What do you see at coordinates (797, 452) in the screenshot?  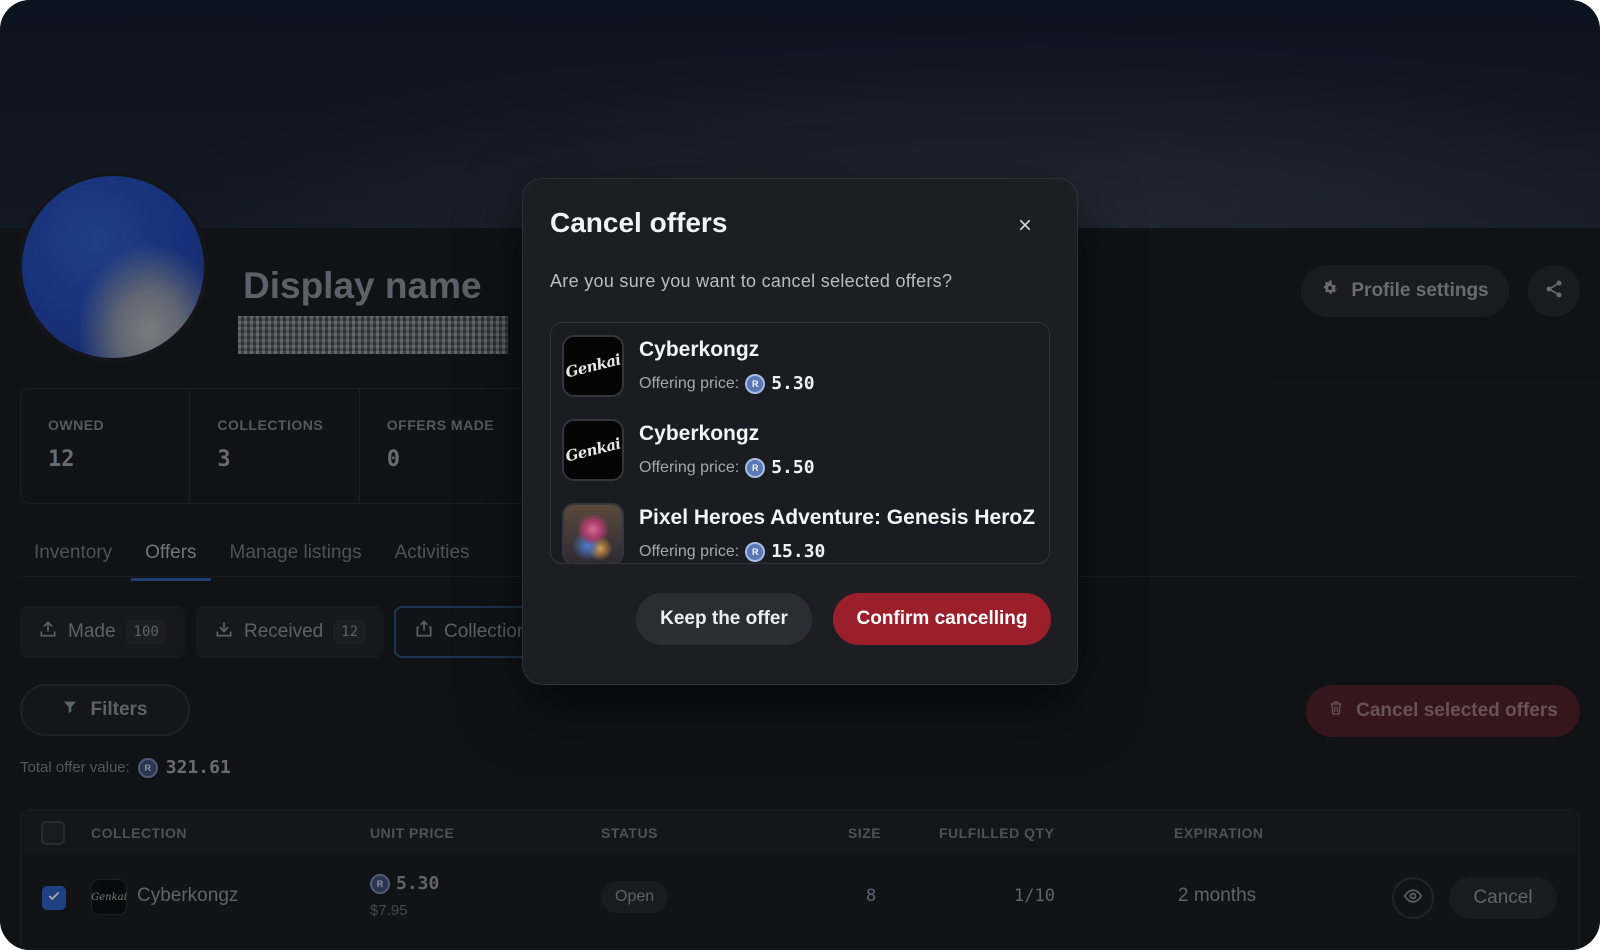 I see `list-item: Genkai Cyberkongz Offering price: R 5.50` at bounding box center [797, 452].